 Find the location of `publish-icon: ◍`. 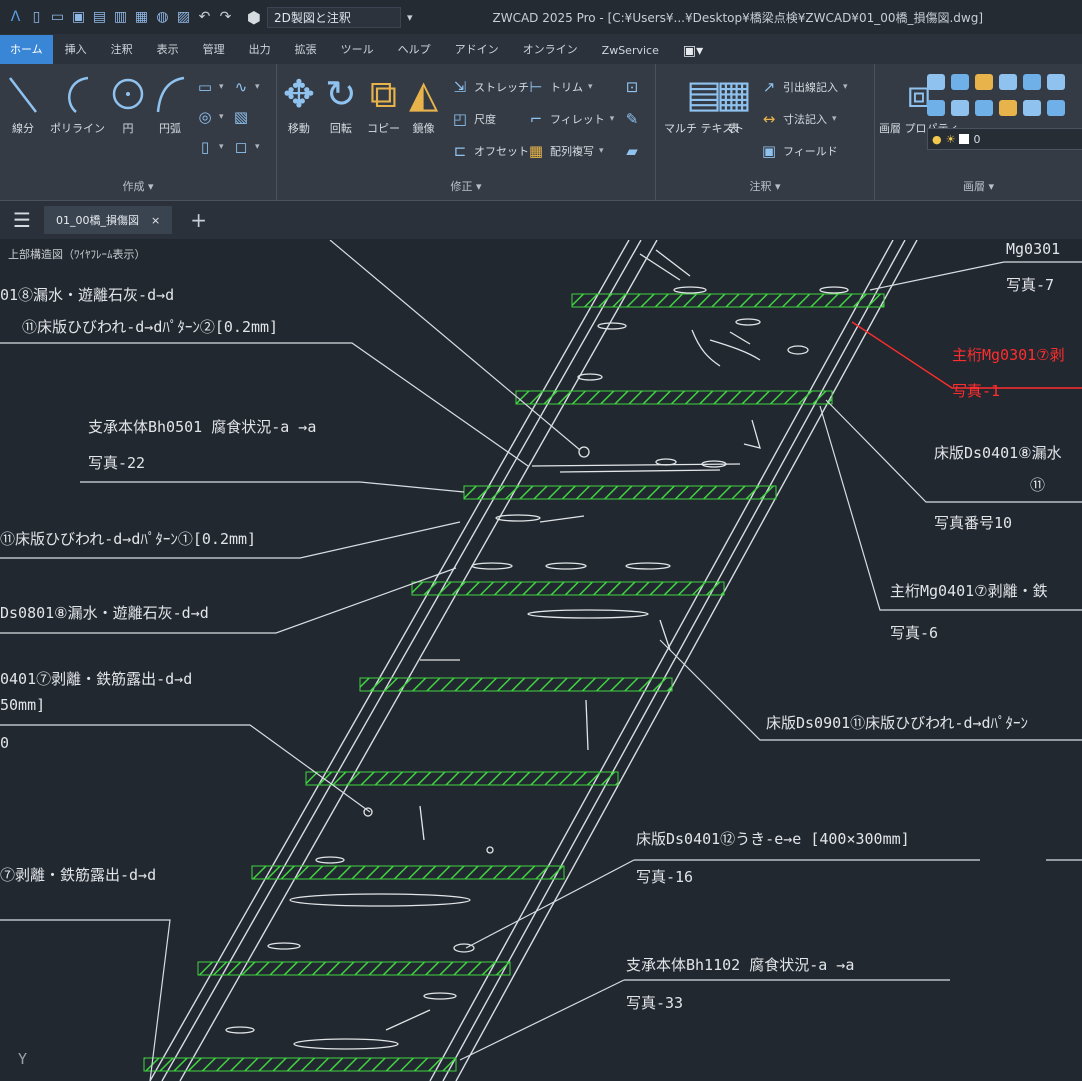

publish-icon: ◍ is located at coordinates (162, 17).